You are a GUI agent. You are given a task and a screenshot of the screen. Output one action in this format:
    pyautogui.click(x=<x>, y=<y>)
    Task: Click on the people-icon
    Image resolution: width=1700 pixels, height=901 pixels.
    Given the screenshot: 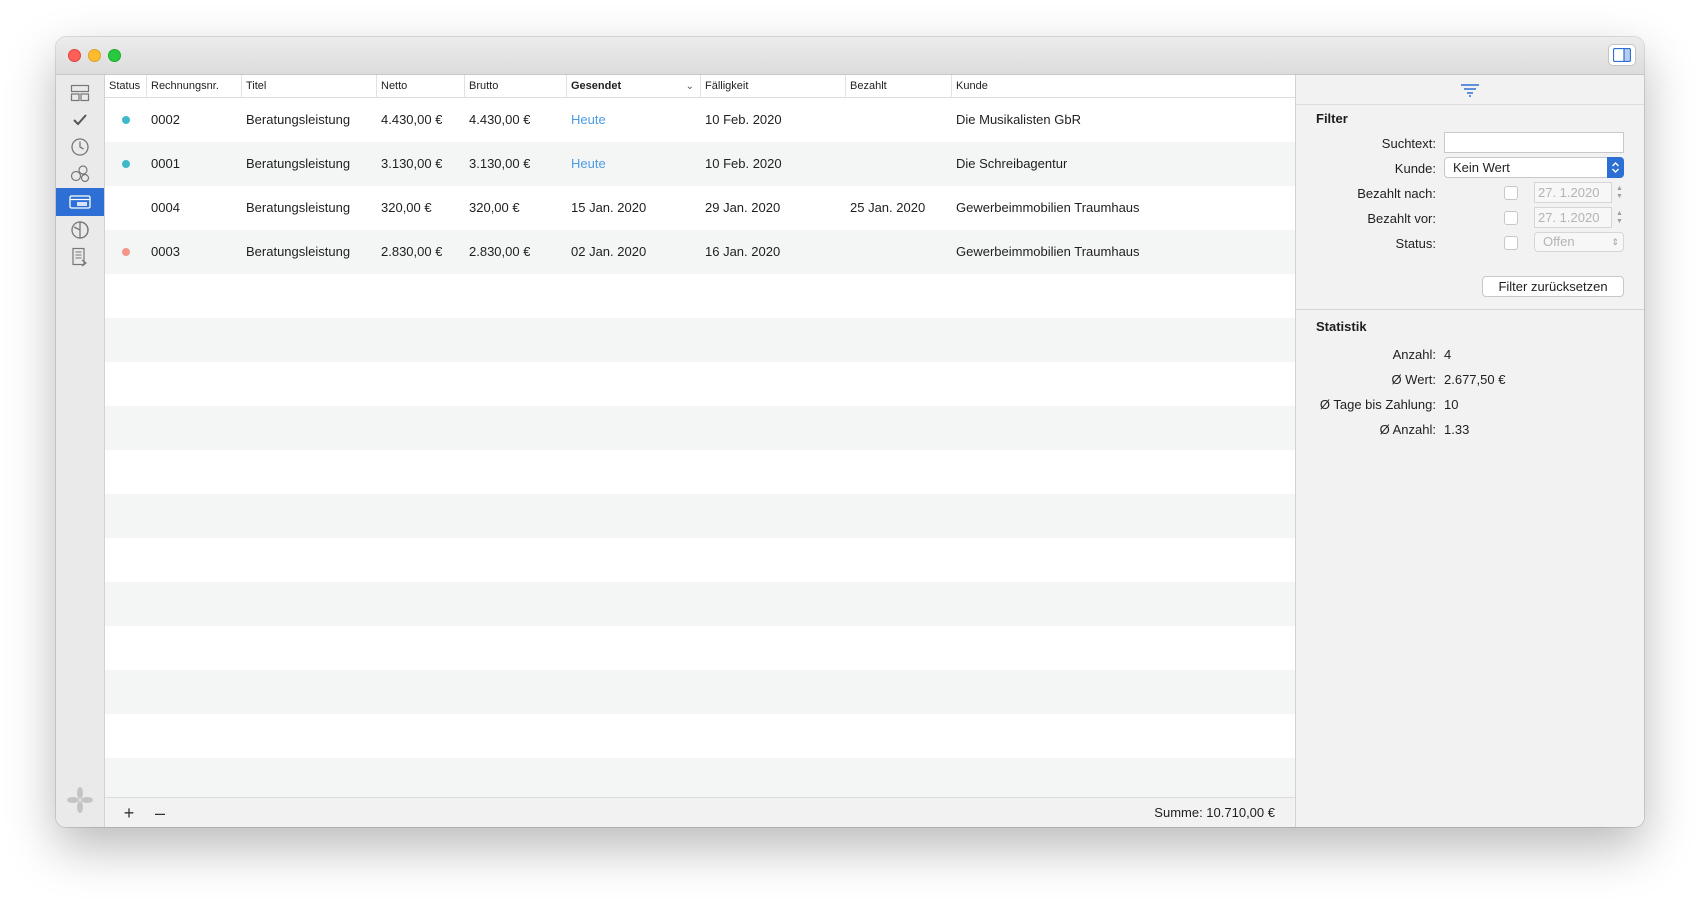 What is the action you would take?
    pyautogui.click(x=80, y=174)
    